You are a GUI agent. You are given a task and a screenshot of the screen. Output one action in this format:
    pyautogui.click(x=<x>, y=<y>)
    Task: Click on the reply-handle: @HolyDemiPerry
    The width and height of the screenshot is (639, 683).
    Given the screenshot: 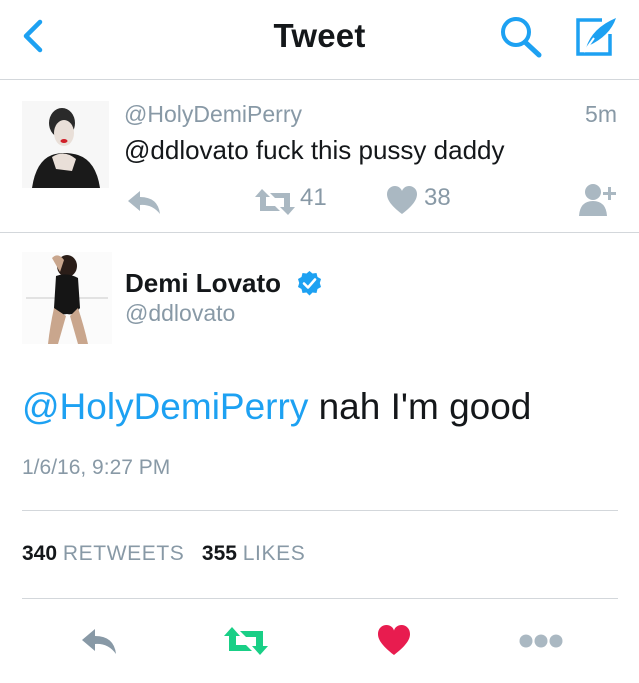 What is the action you would take?
    pyautogui.click(x=213, y=114)
    